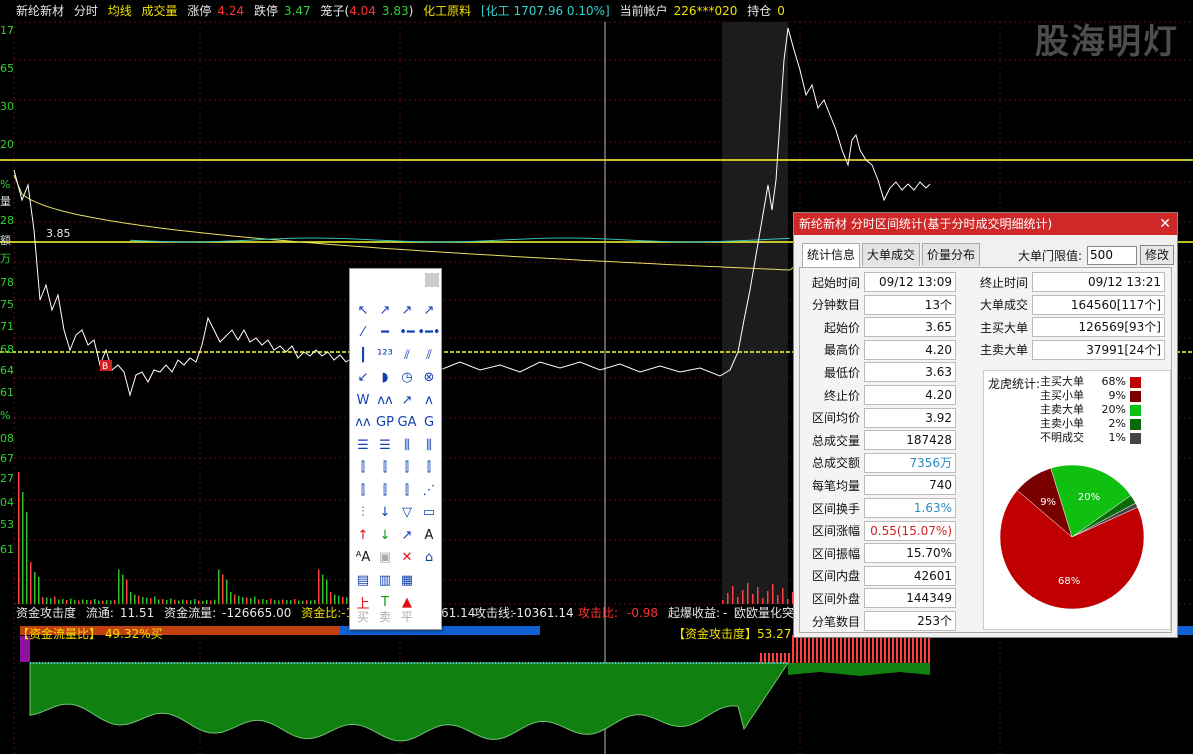 The image size is (1193, 754). I want to click on threshold-input, so click(1112, 255).